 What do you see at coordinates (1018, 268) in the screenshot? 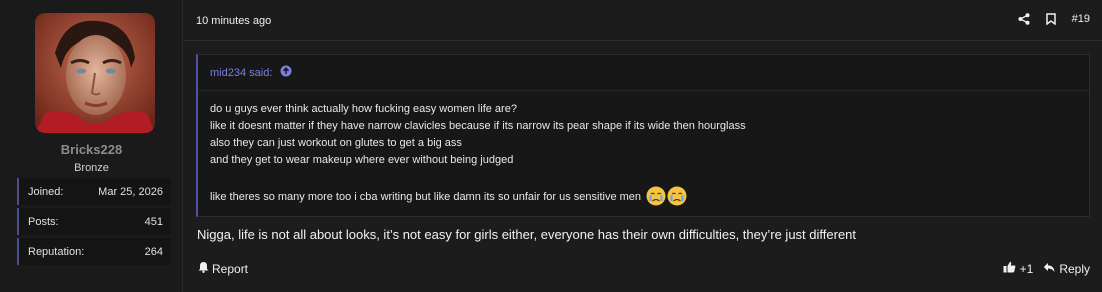
I see `like-button: +1` at bounding box center [1018, 268].